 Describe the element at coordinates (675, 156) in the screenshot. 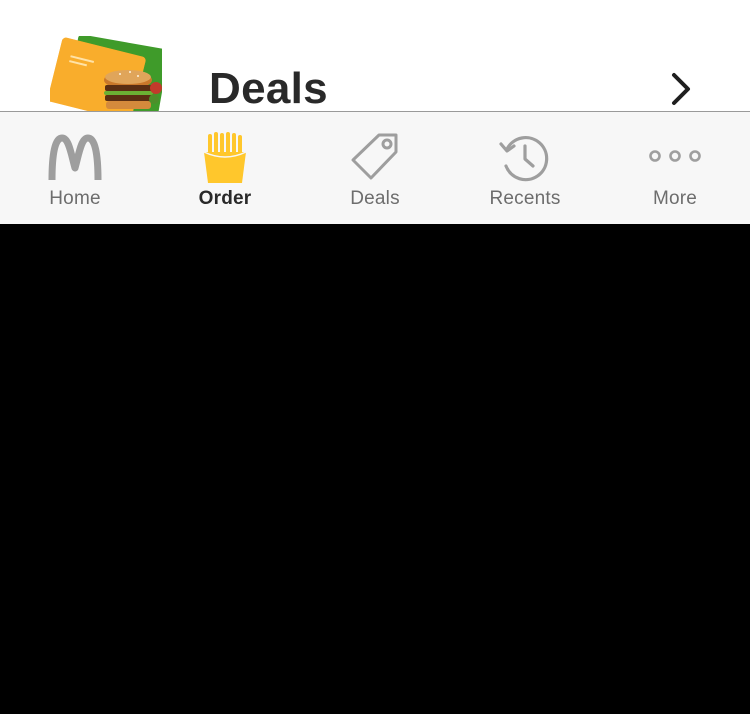

I see `more-dots-icon` at that location.